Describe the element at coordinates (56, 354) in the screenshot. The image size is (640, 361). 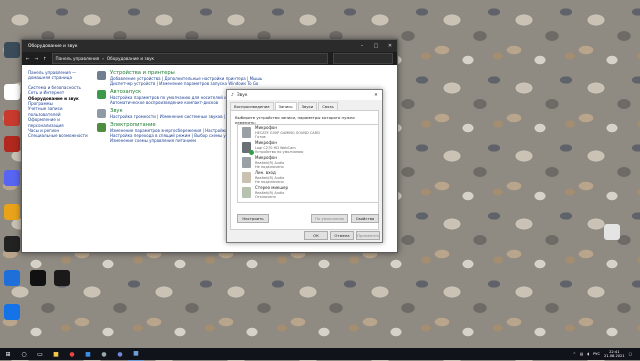
I see `explorer-icon: ■` at that location.